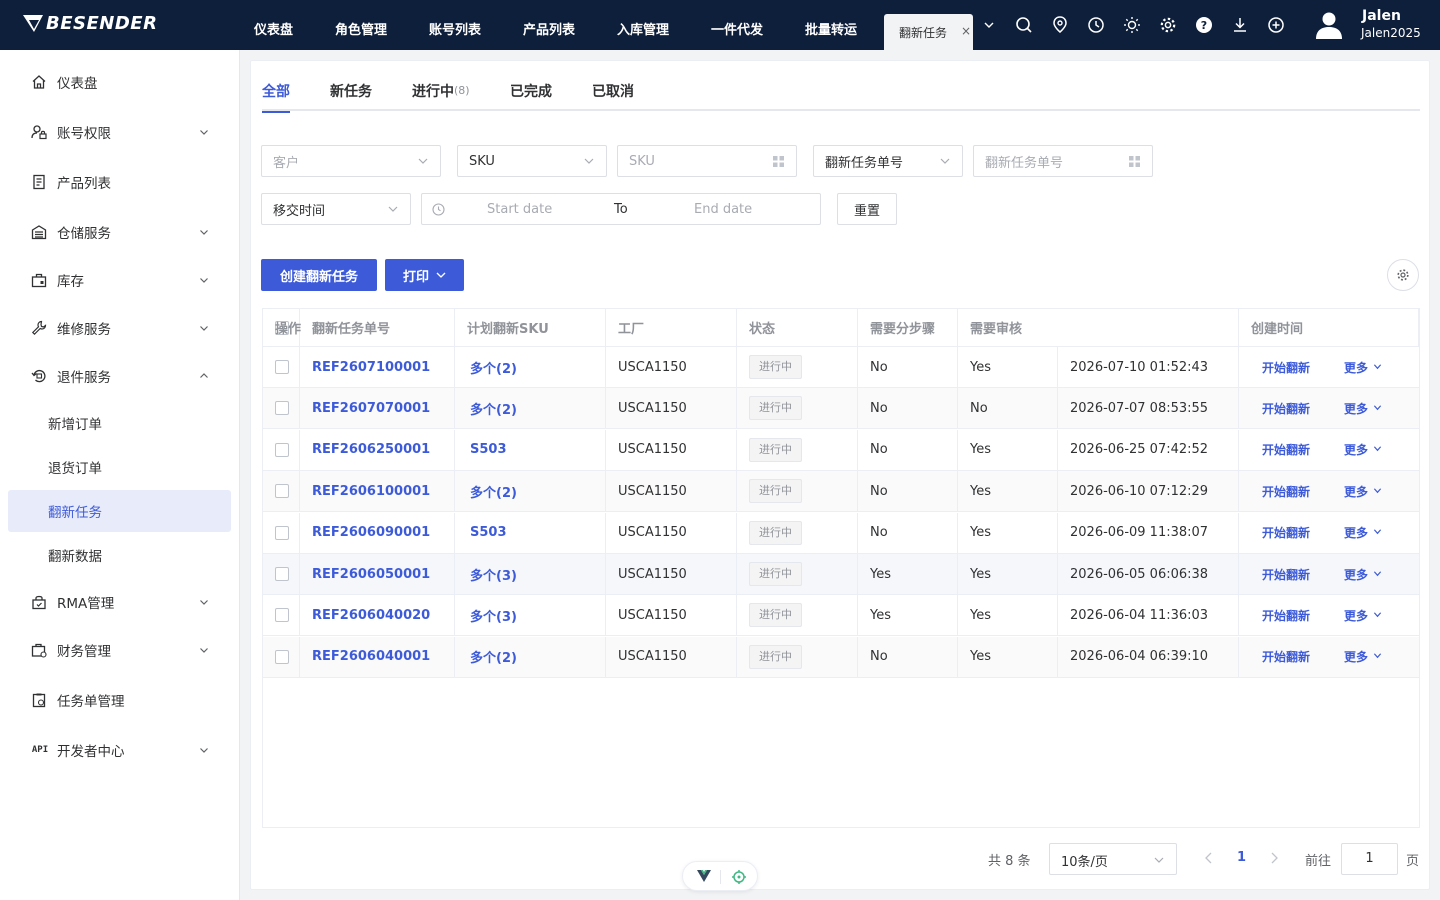 The image size is (1440, 900). Describe the element at coordinates (1204, 25) in the screenshot. I see `help-icon: ?` at that location.